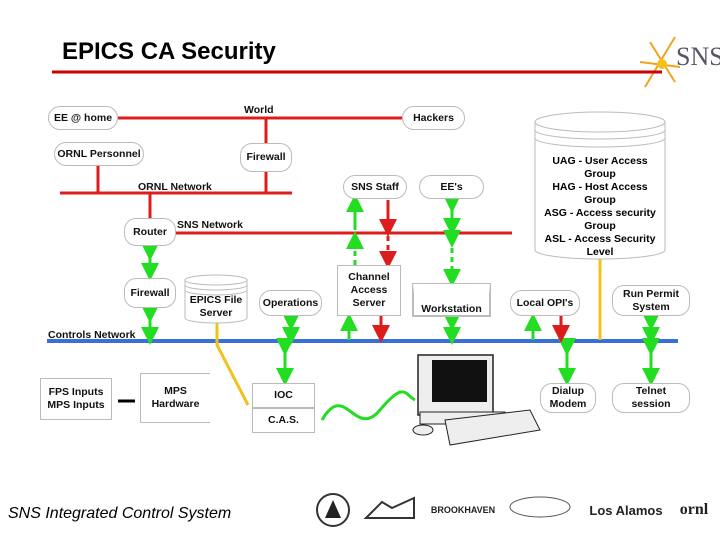  Describe the element at coordinates (545, 303) in the screenshot. I see `local-opis-node: Local OPI's` at that location.